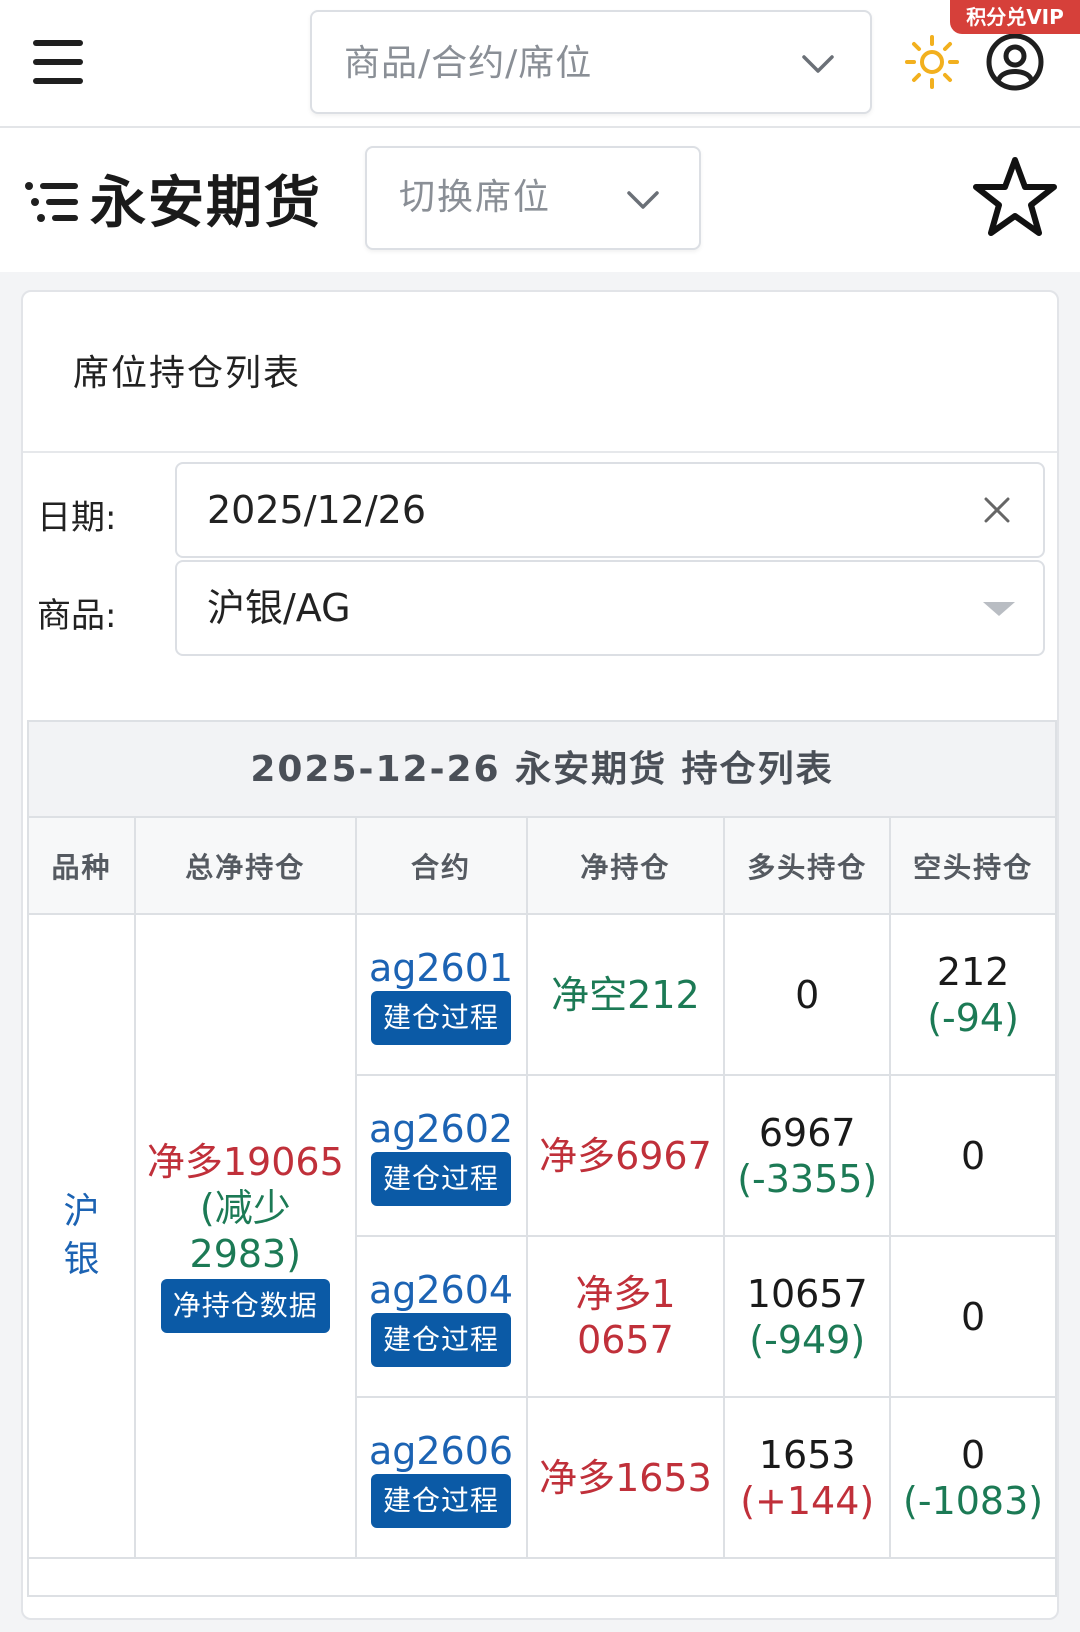 This screenshot has height=1632, width=1080. What do you see at coordinates (1015, 17) in the screenshot?
I see `vip-badge: 积分兑VIP` at bounding box center [1015, 17].